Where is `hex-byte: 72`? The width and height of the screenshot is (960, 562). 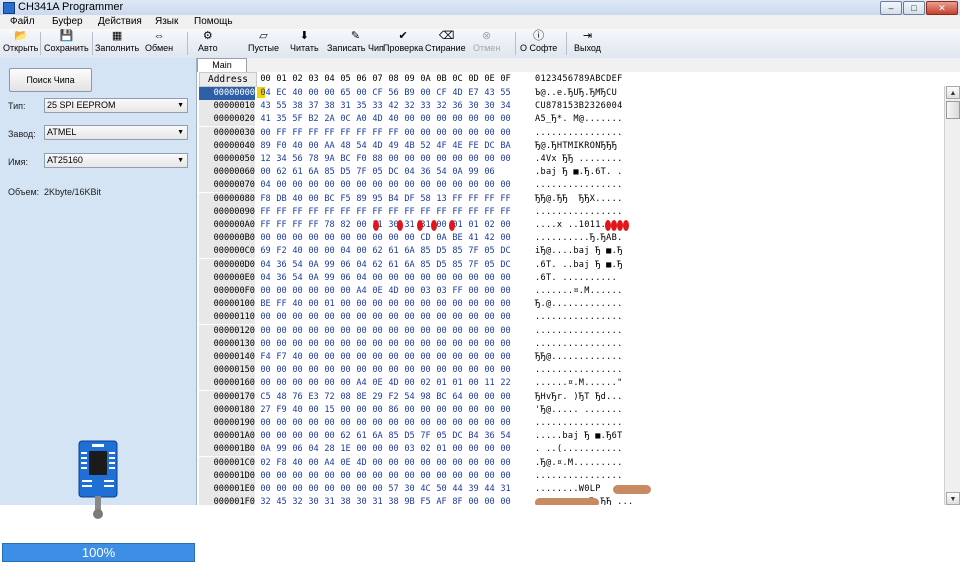 hex-byte: 72 is located at coordinates (329, 397).